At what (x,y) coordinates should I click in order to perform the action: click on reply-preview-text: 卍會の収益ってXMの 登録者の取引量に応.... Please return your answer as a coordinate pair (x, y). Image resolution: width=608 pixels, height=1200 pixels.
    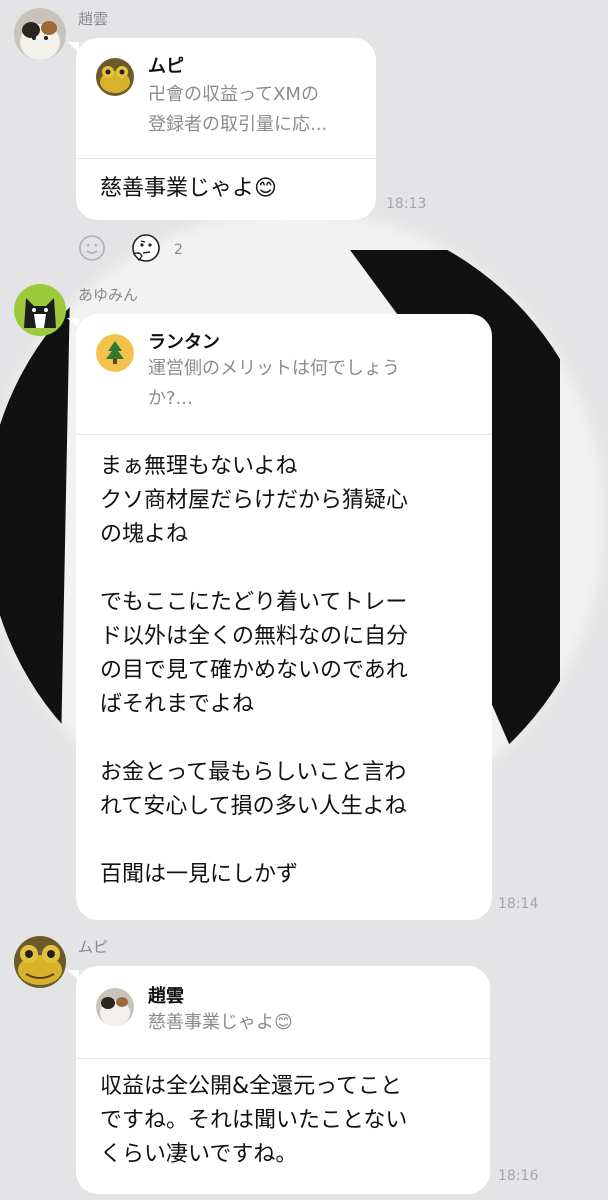
    Looking at the image, I should click on (238, 109).